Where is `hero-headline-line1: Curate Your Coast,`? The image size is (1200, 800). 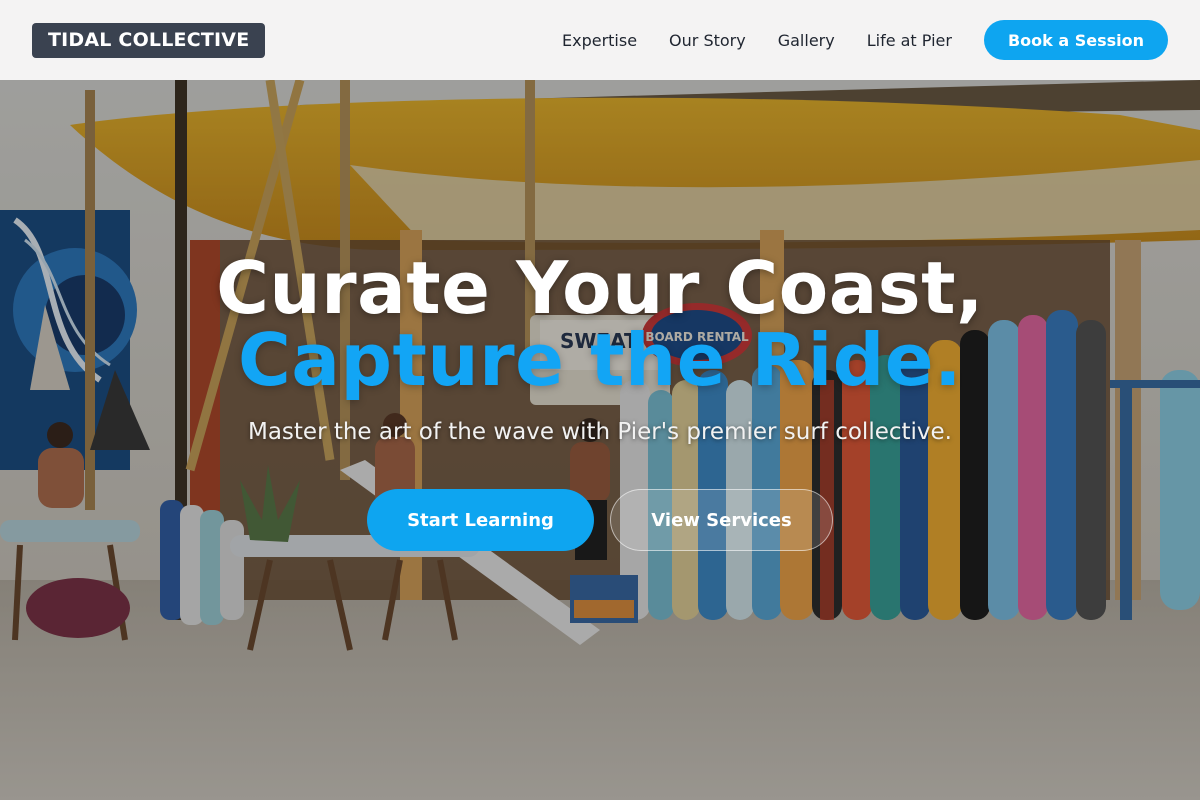
hero-headline-line1: Curate Your Coast, is located at coordinates (600, 288).